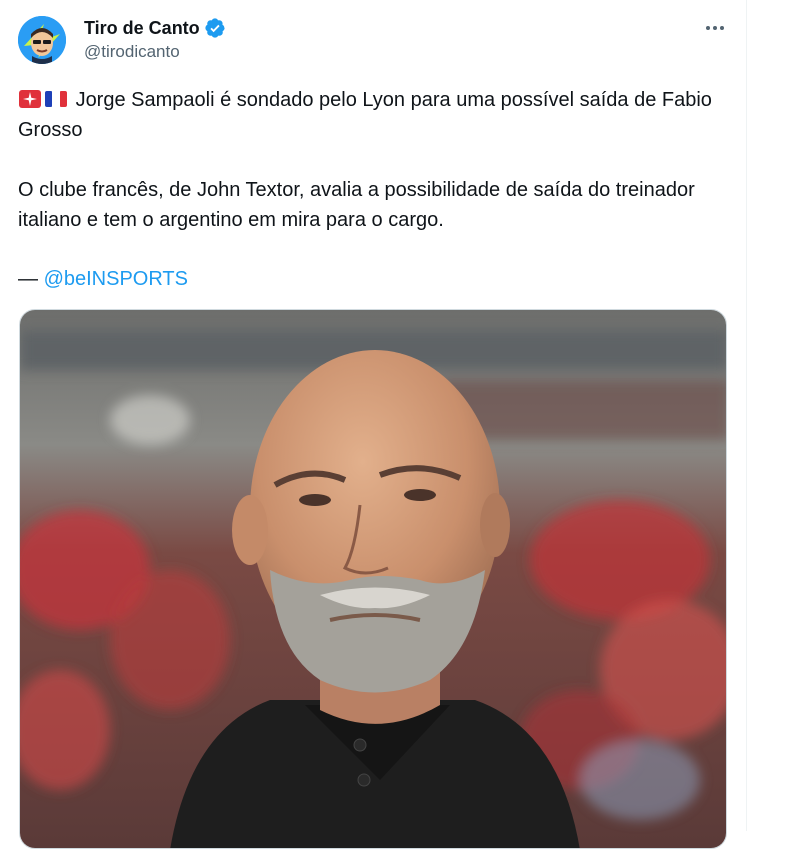 The height and width of the screenshot is (849, 785). I want to click on avatar-cartoon-icon, so click(42, 40).